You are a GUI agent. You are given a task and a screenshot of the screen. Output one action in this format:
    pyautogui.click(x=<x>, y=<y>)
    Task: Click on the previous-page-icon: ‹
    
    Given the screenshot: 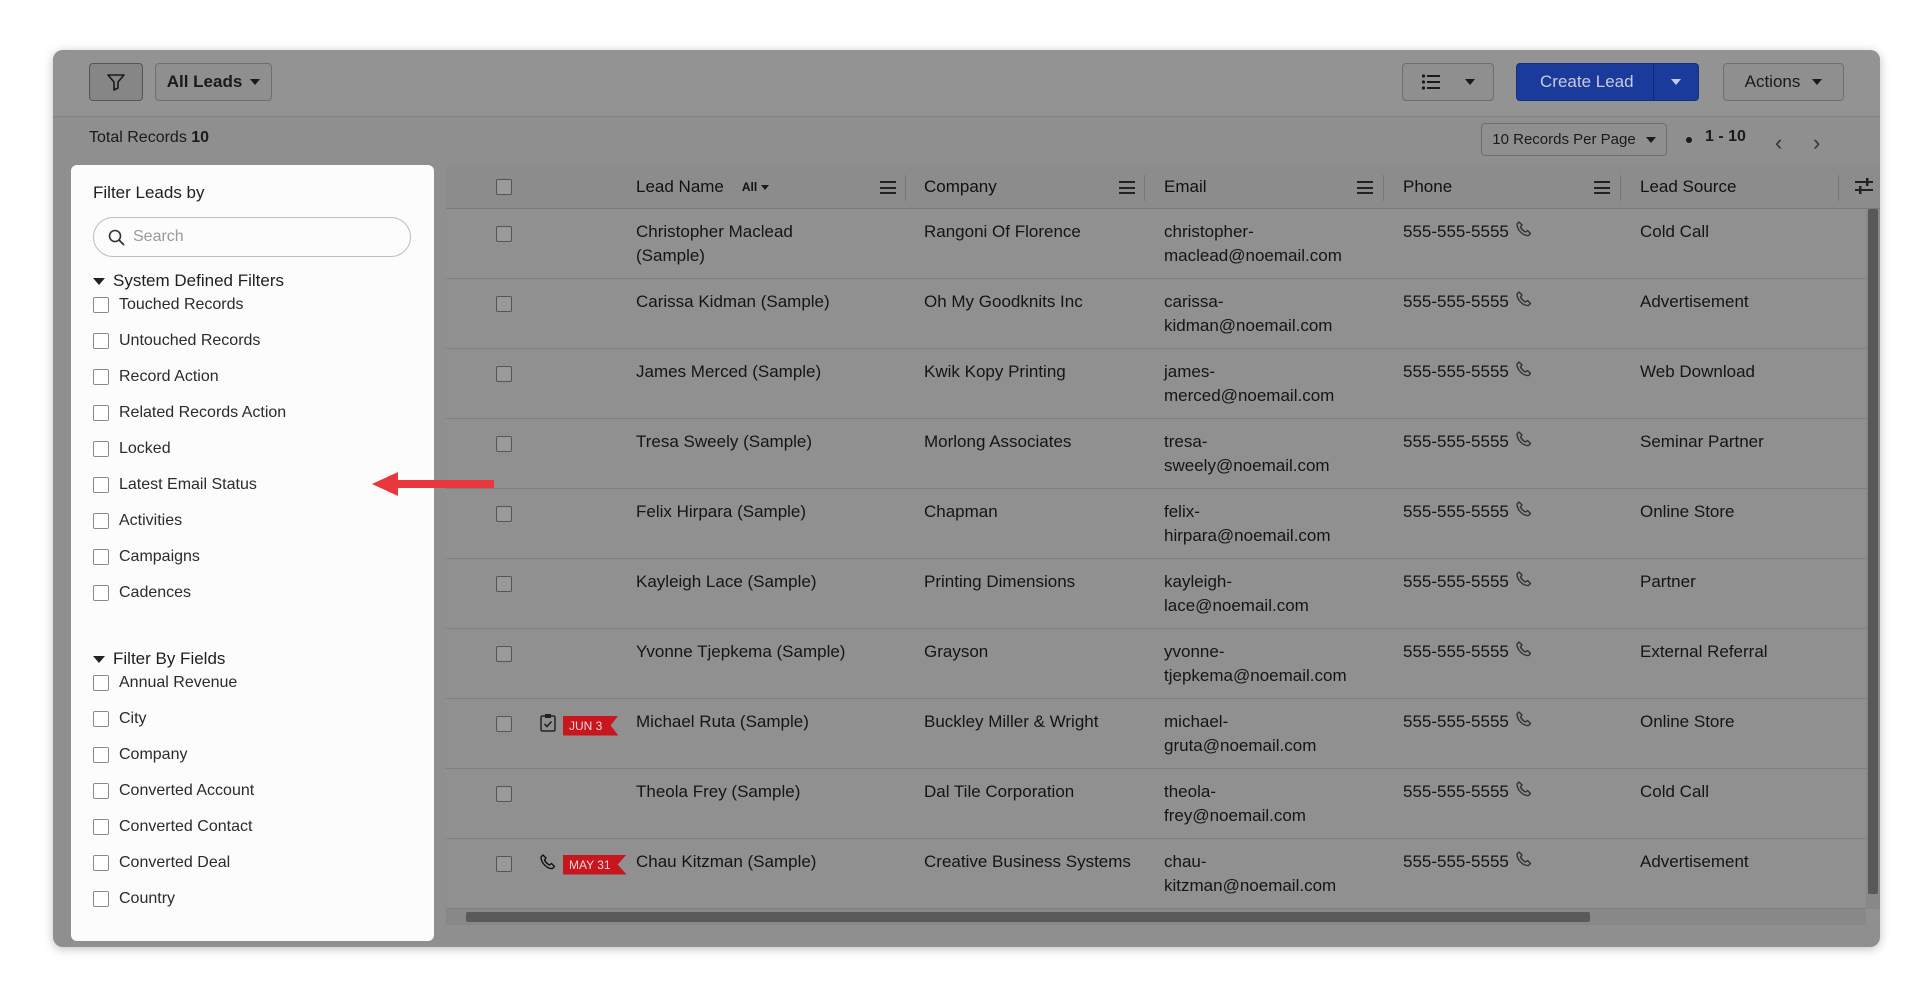 What is the action you would take?
    pyautogui.click(x=1778, y=143)
    